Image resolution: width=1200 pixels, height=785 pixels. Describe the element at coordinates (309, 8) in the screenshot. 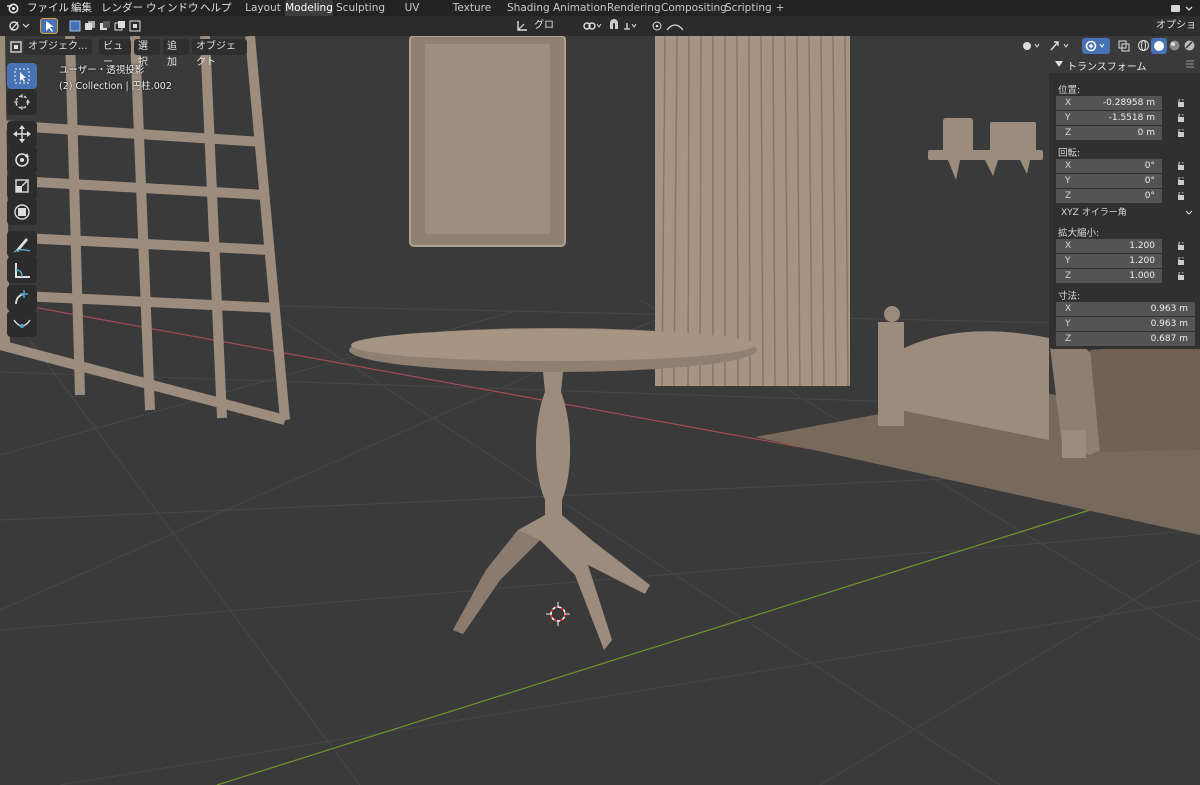

I see `tab-modeling: Modeling` at that location.